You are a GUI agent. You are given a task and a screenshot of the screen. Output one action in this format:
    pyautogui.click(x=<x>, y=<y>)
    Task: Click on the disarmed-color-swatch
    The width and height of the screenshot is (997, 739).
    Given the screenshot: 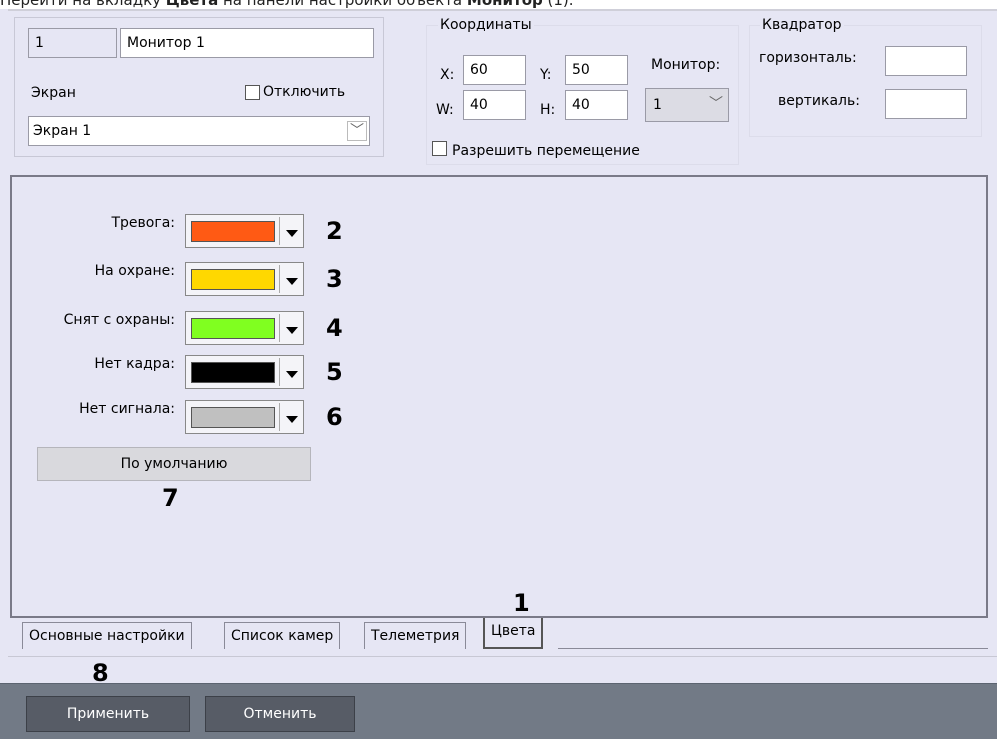 What is the action you would take?
    pyautogui.click(x=233, y=328)
    